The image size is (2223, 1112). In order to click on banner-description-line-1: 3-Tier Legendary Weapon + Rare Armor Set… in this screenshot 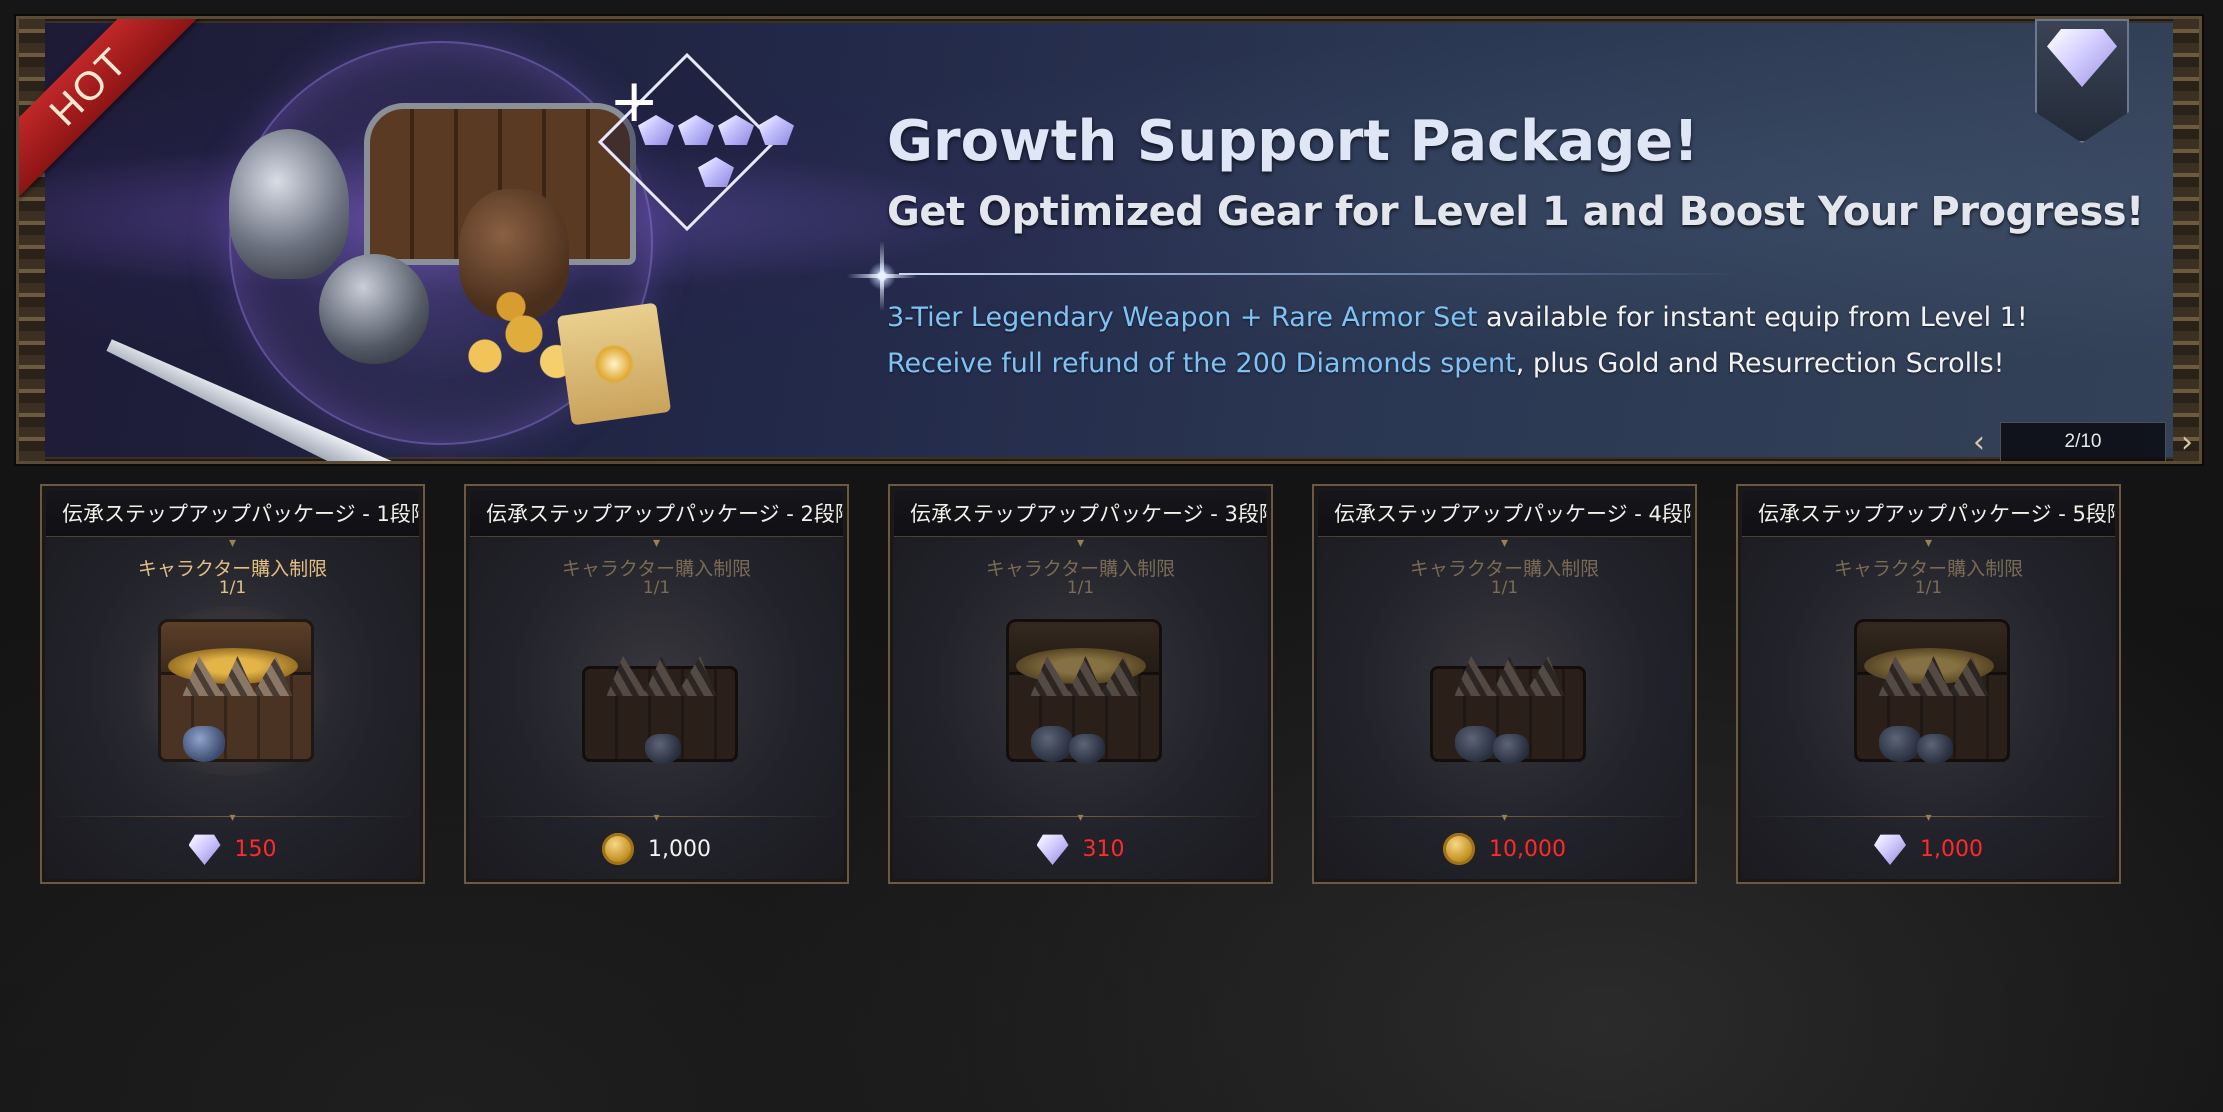, I will do `click(1457, 317)`.